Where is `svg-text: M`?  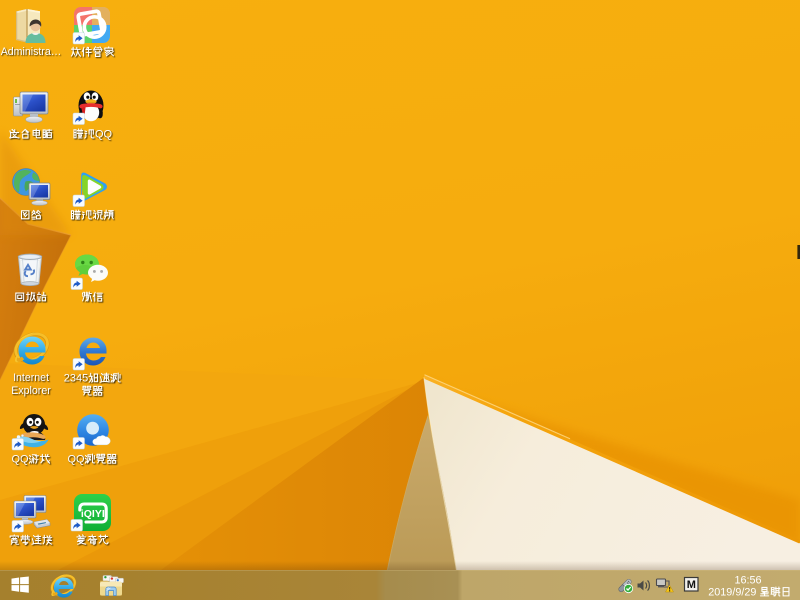
svg-text: M is located at coordinates (691, 585).